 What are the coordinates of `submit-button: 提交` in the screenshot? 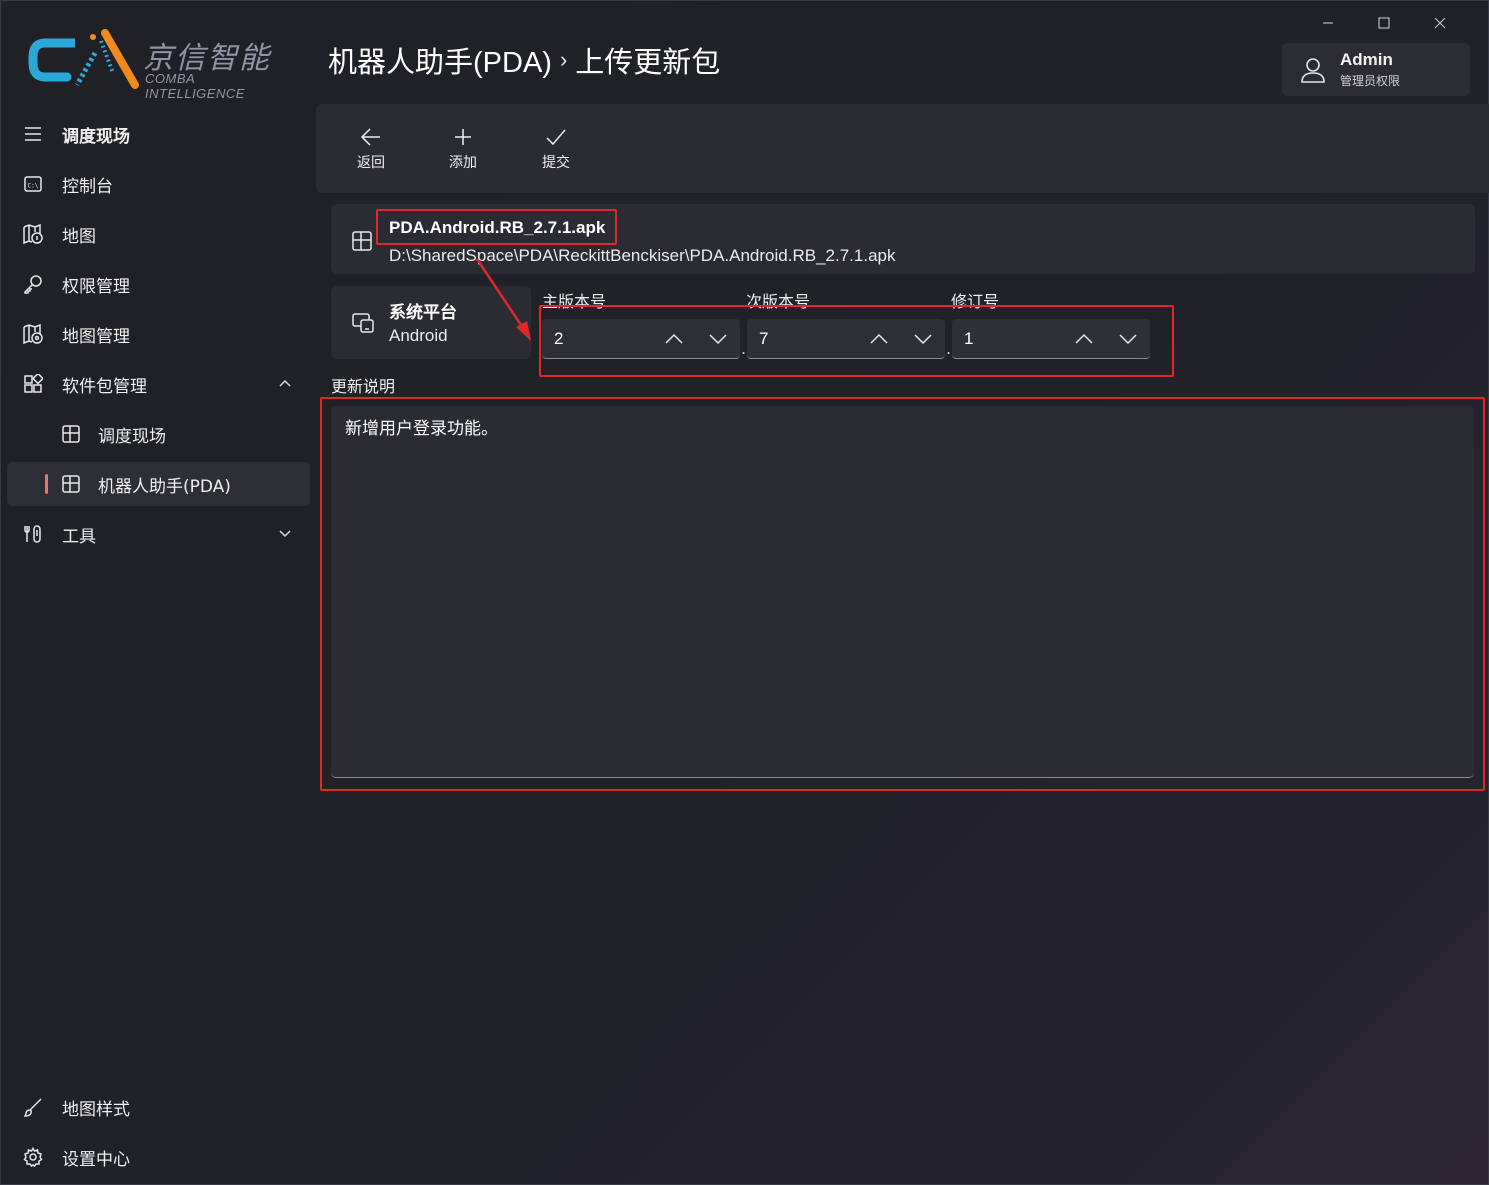 It's located at (556, 149).